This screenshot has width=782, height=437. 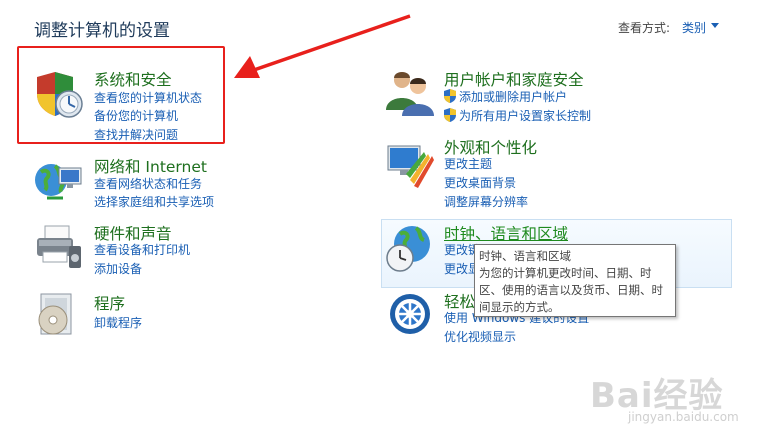 I want to click on tooltip-title: 时钟、语言和区域, so click(x=525, y=256).